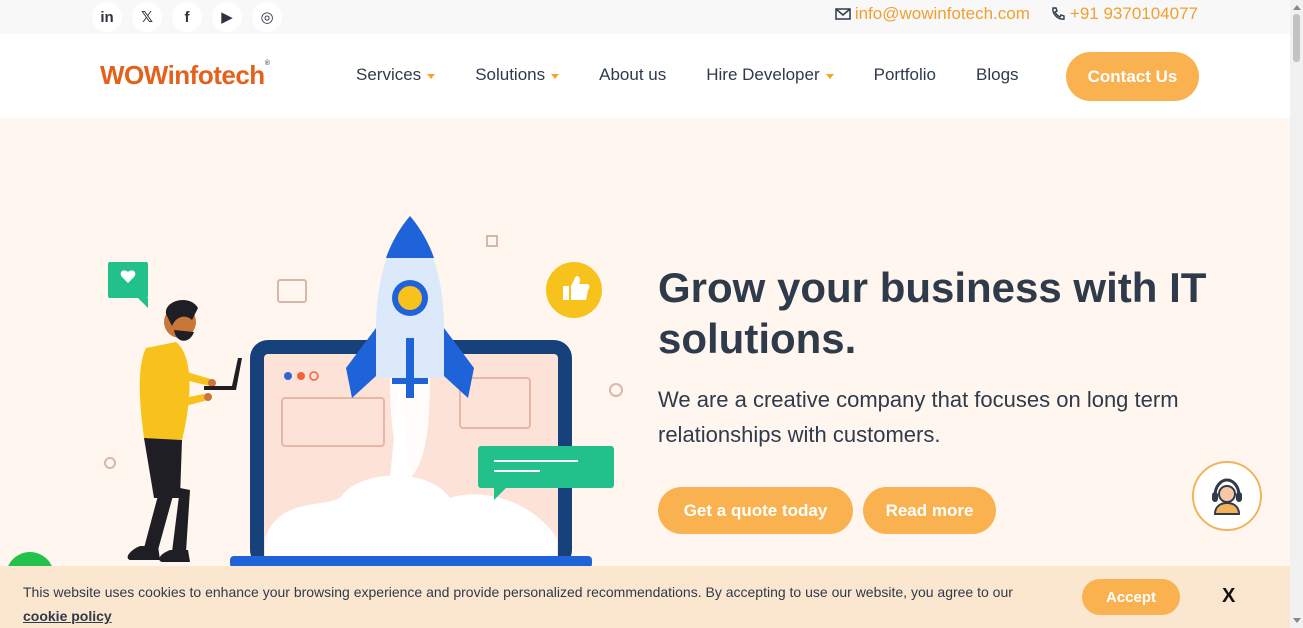 The height and width of the screenshot is (628, 1303). I want to click on scroll-down-icon, so click(1297, 620).